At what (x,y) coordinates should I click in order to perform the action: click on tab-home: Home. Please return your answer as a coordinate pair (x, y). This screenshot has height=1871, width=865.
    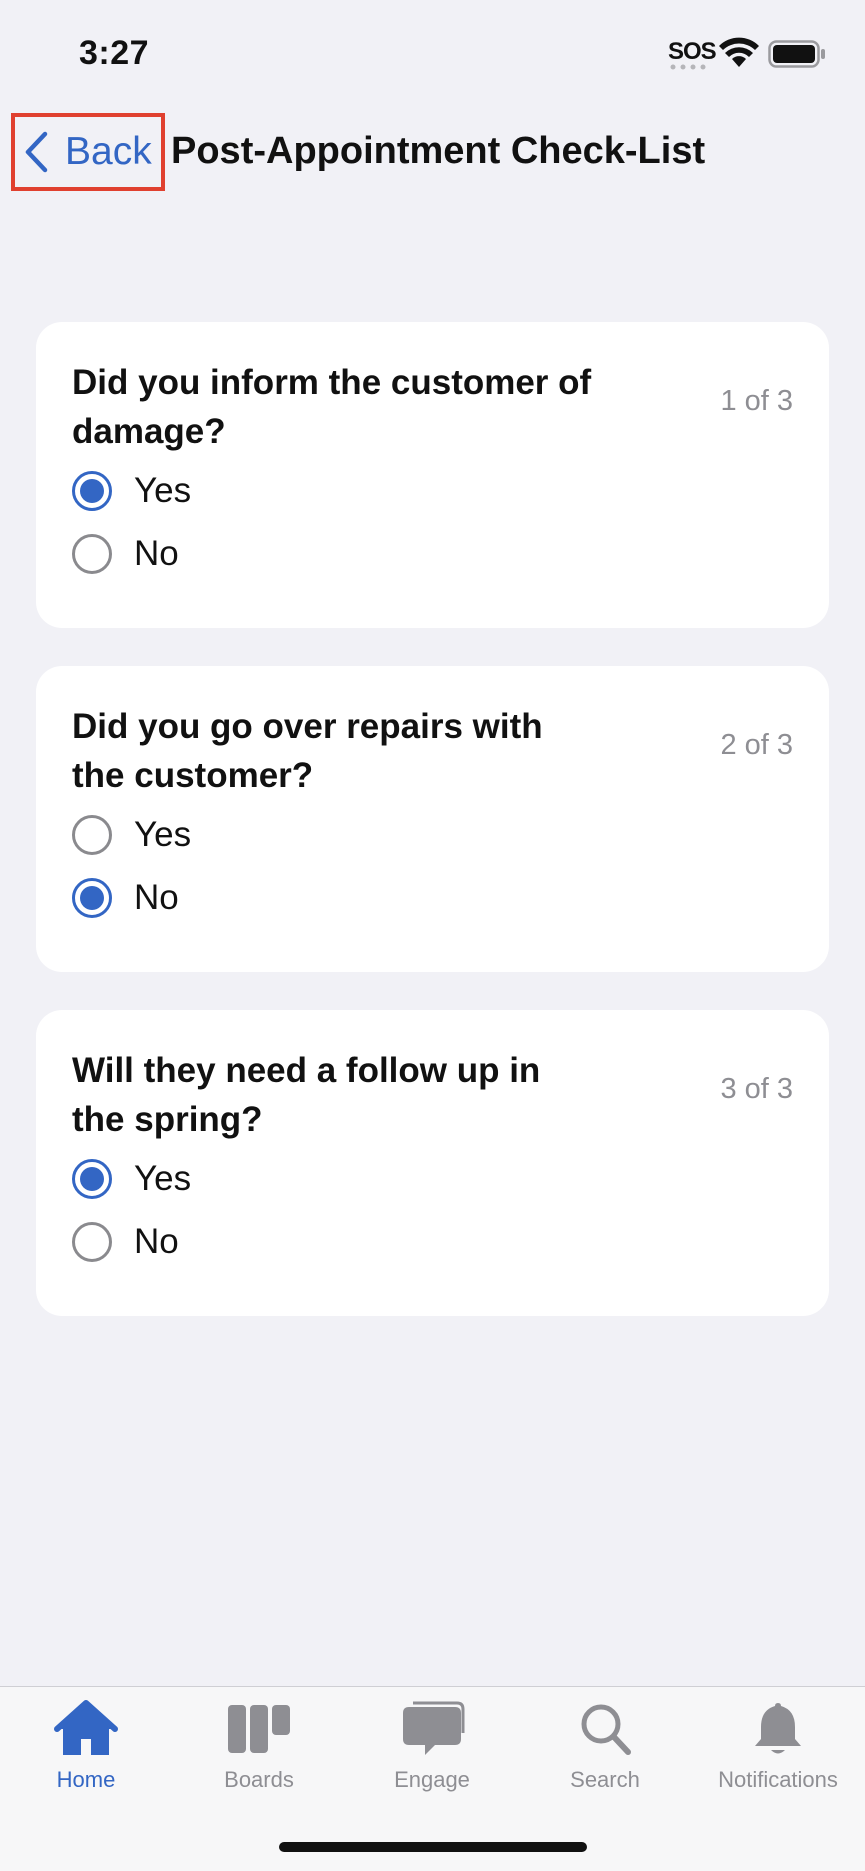
    Looking at the image, I should click on (86, 1754).